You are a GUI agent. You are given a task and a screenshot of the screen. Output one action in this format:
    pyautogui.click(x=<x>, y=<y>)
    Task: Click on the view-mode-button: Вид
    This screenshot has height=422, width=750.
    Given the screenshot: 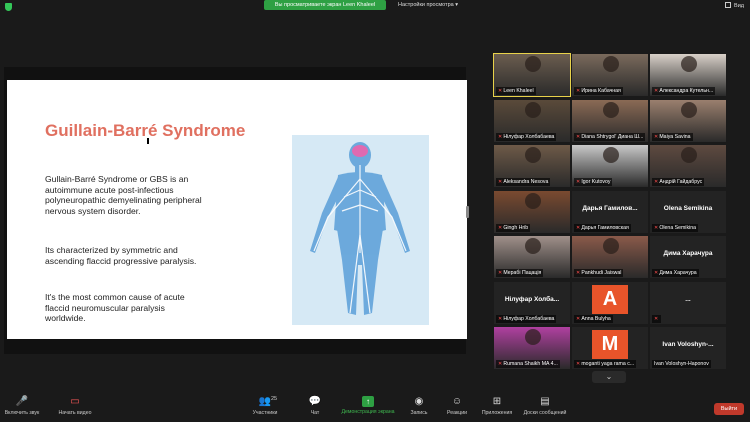 What is the action you would take?
    pyautogui.click(x=734, y=6)
    